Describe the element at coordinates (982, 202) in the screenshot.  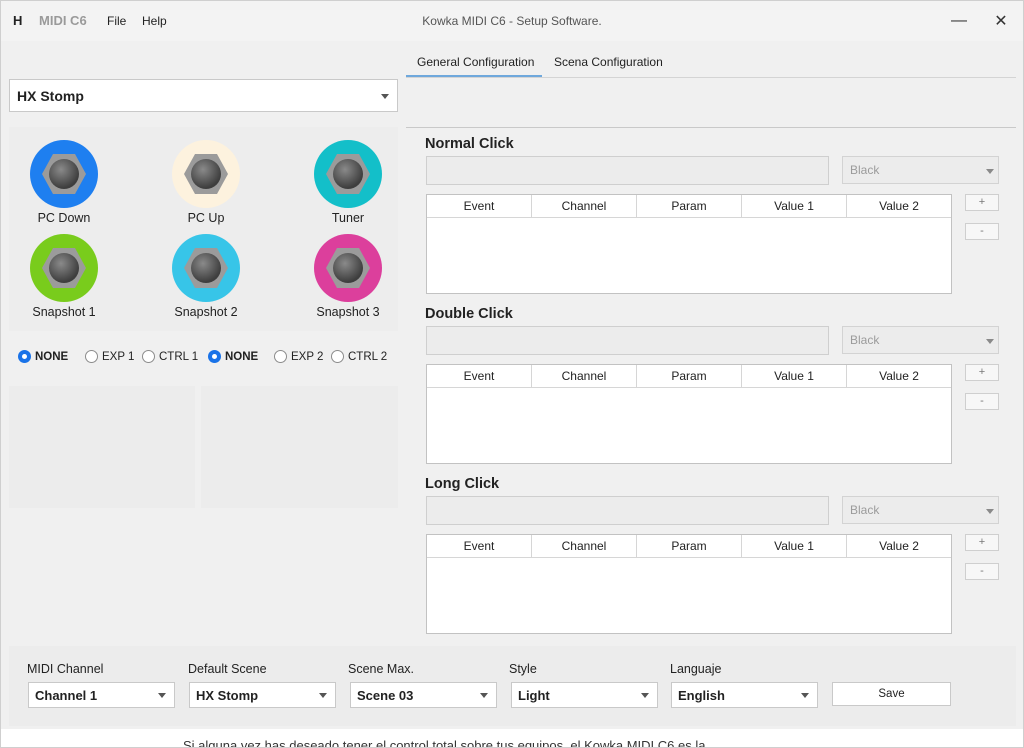
I see `normal-click-add-button: +` at that location.